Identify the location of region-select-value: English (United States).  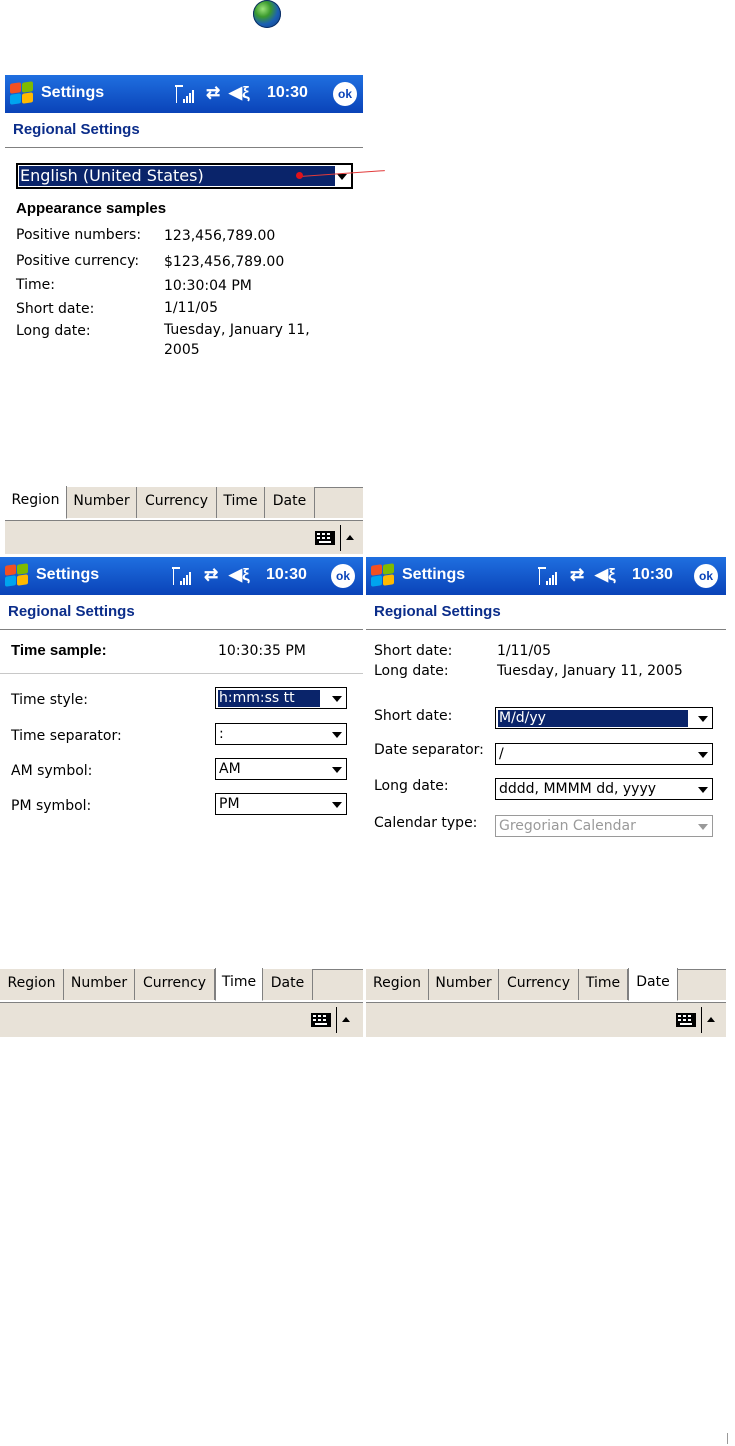
(177, 176).